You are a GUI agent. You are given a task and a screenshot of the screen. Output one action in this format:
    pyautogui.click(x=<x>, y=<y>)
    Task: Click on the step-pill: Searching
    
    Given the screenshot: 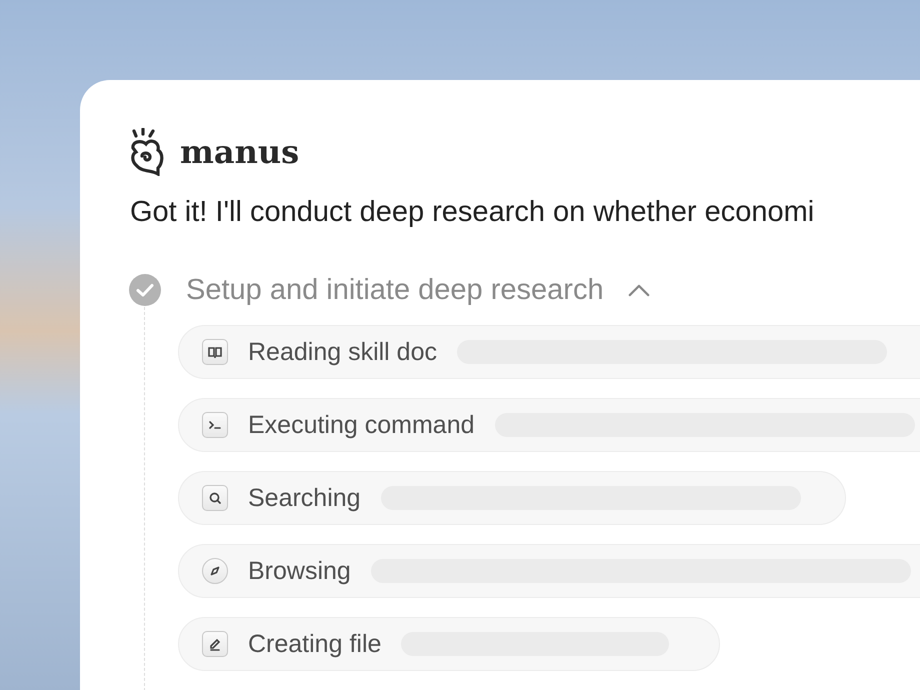 What is the action you would take?
    pyautogui.click(x=512, y=498)
    